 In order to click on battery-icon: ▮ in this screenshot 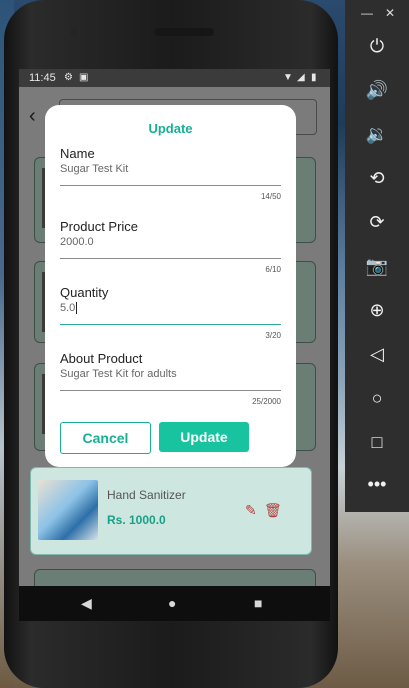, I will do `click(314, 77)`.